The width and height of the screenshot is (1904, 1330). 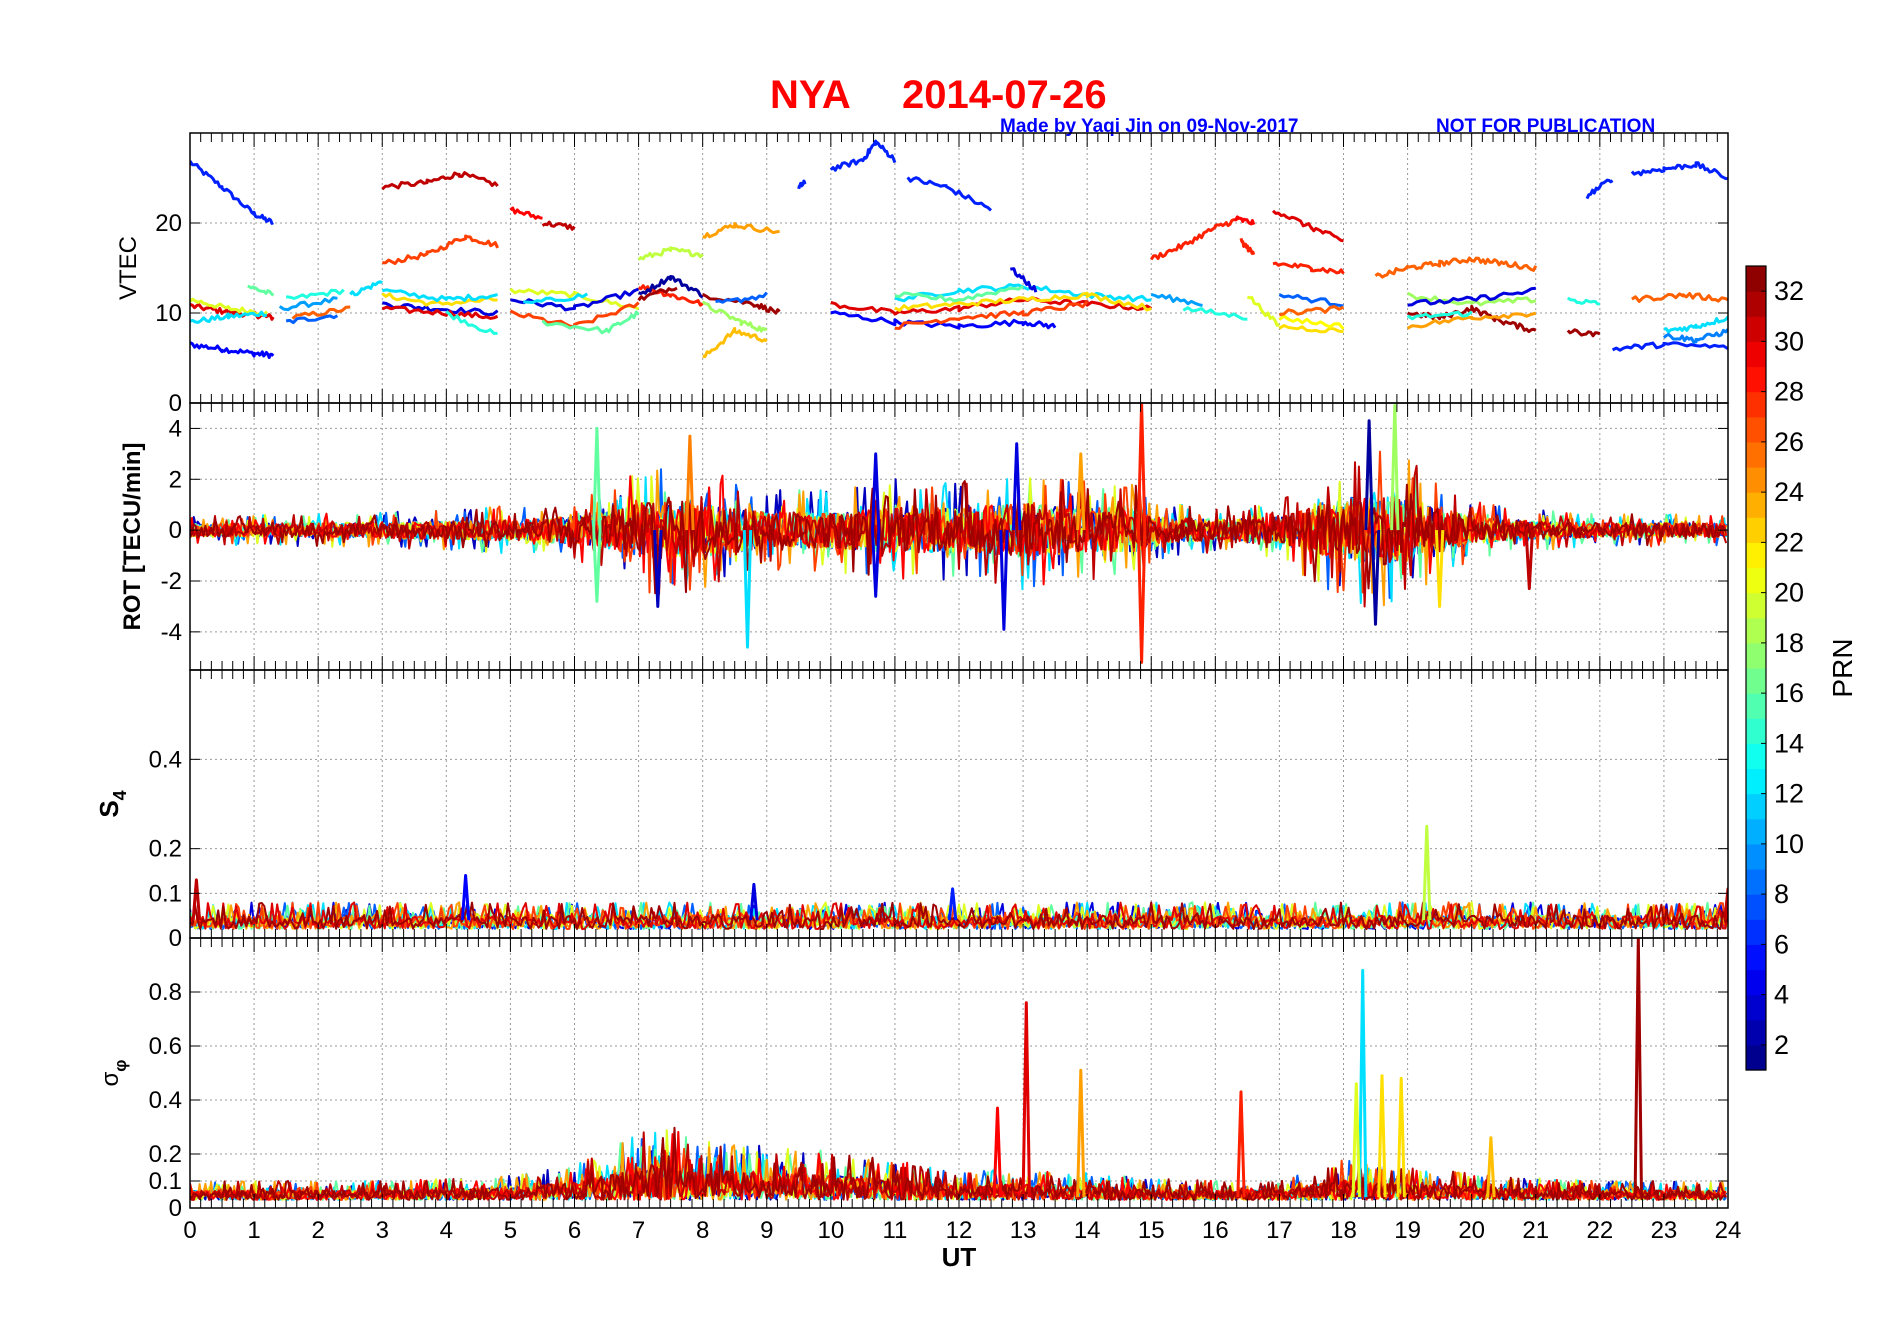 What do you see at coordinates (1789, 593) in the screenshot?
I see `colorbar-tick-label: 20` at bounding box center [1789, 593].